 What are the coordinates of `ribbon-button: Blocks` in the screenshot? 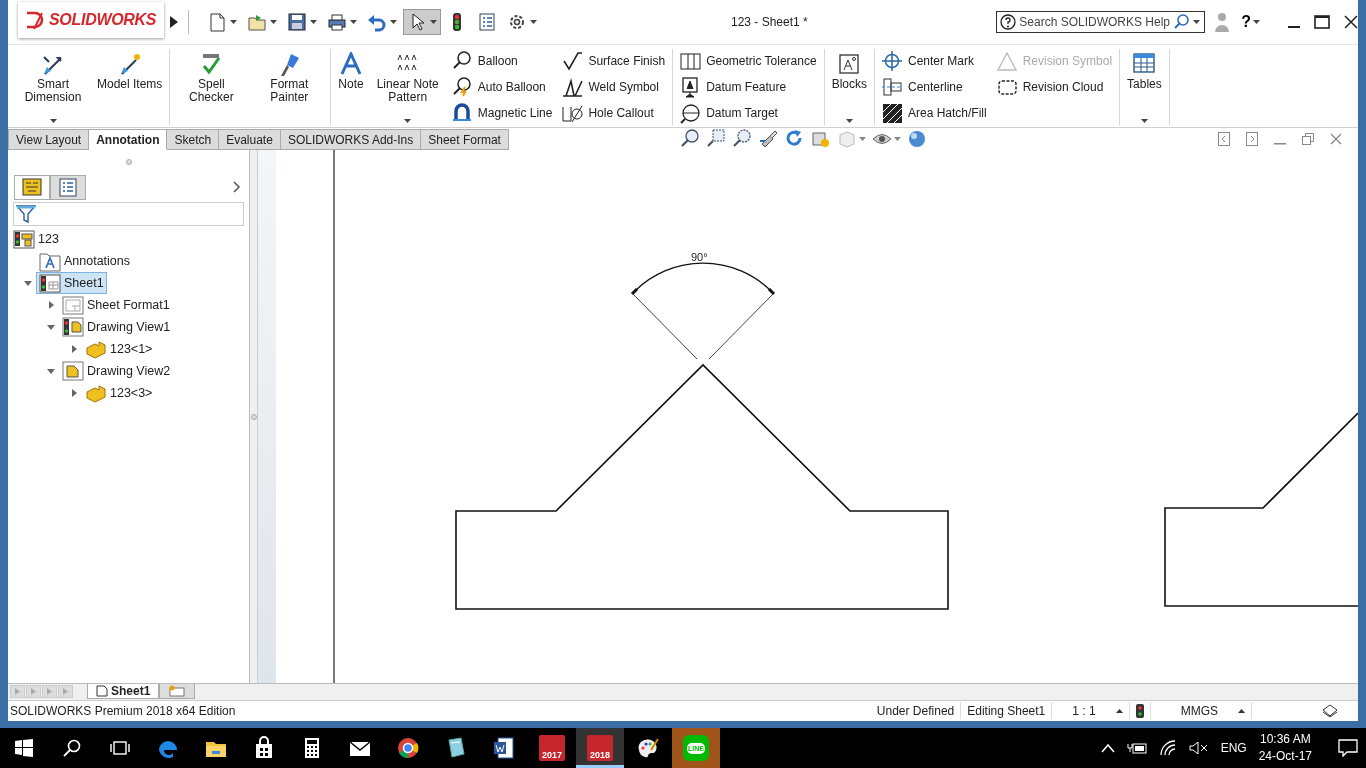 It's located at (849, 86).